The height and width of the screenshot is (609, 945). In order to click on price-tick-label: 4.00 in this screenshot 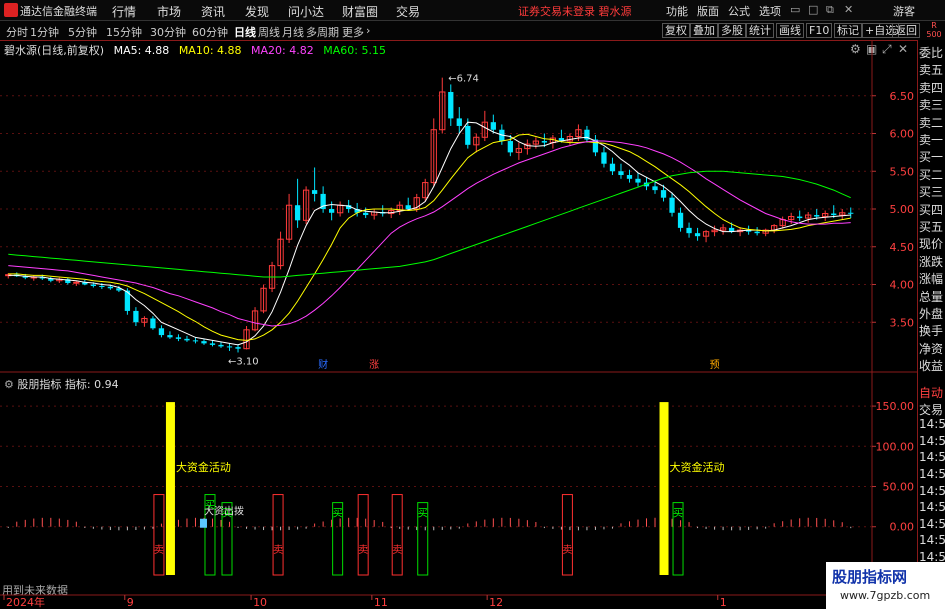, I will do `click(902, 285)`.